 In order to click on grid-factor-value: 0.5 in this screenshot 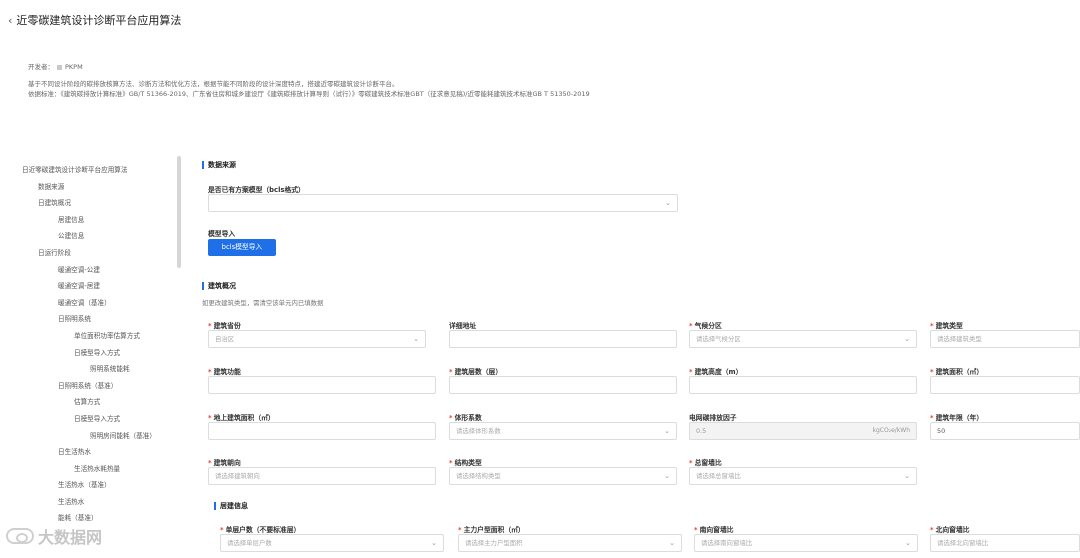, I will do `click(701, 431)`.